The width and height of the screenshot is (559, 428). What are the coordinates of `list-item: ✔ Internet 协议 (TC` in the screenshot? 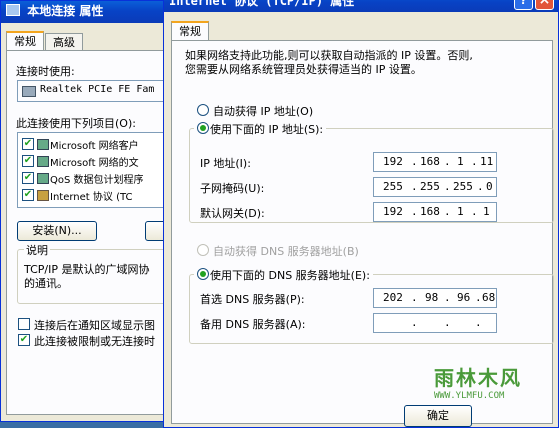 It's located at (99, 195).